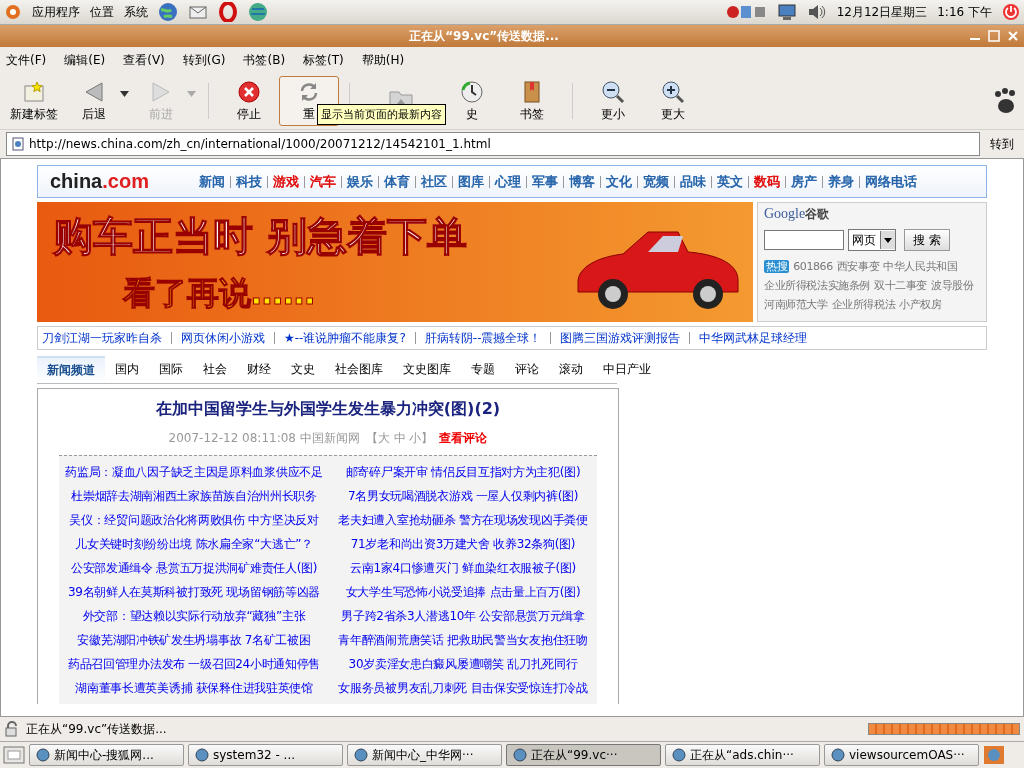  Describe the element at coordinates (796, 304) in the screenshot. I see `hot-search-link: 河南师范大学` at that location.